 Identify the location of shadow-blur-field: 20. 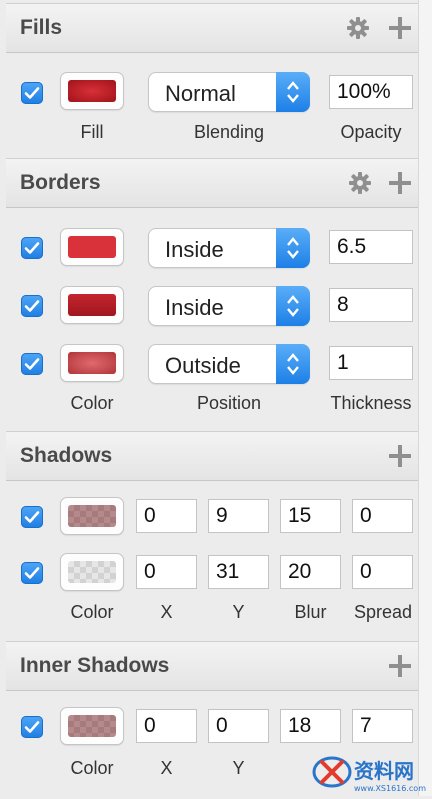
(310, 572).